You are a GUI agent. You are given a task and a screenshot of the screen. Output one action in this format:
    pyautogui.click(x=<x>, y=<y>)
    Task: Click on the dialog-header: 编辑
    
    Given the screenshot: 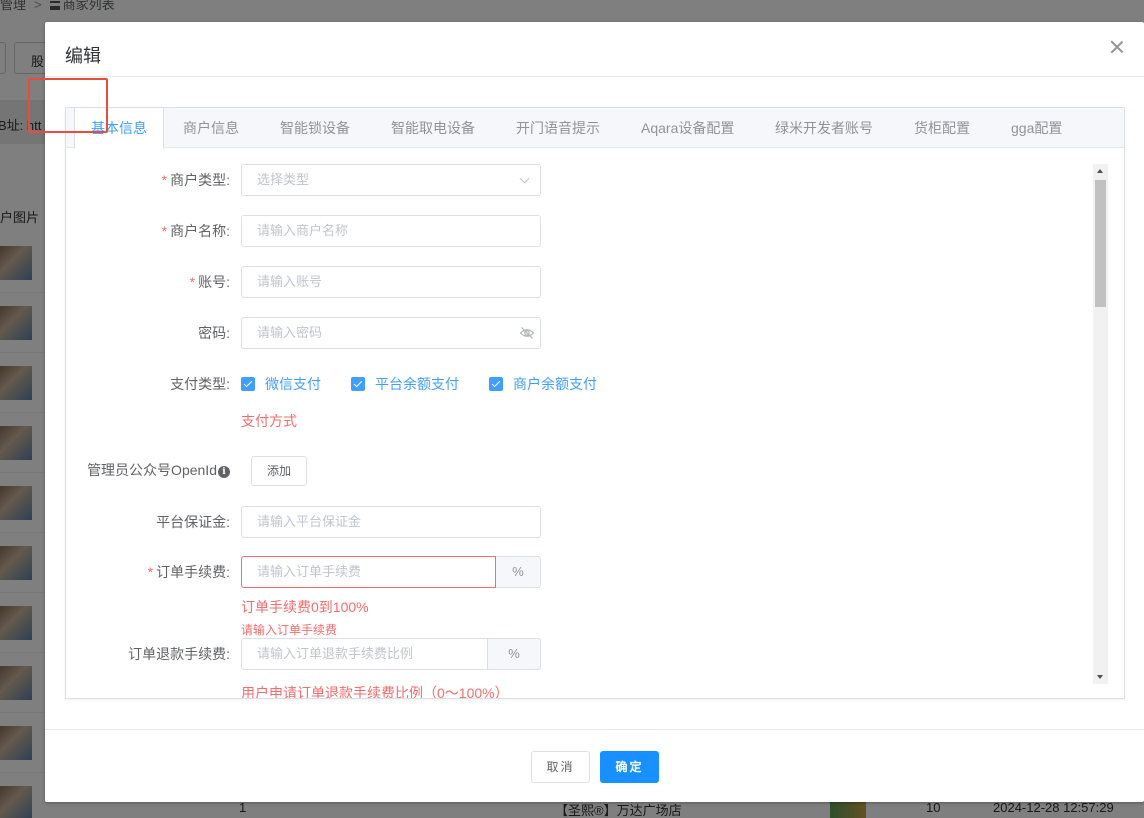 What is the action you would take?
    pyautogui.click(x=594, y=49)
    